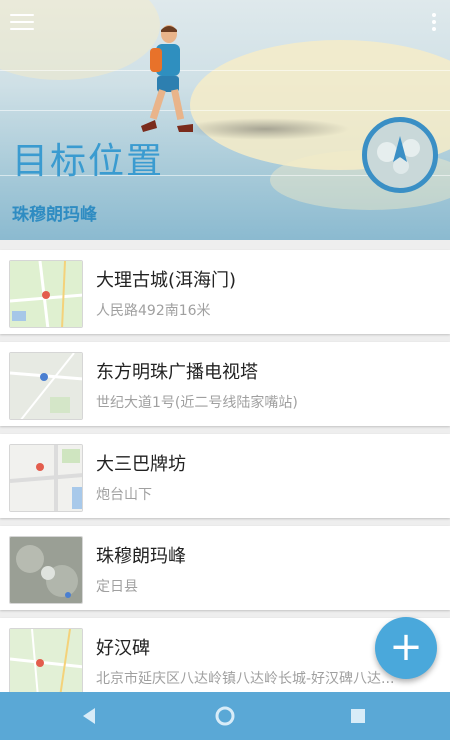 Image resolution: width=450 pixels, height=740 pixels. I want to click on nav-home-icon, so click(225, 716).